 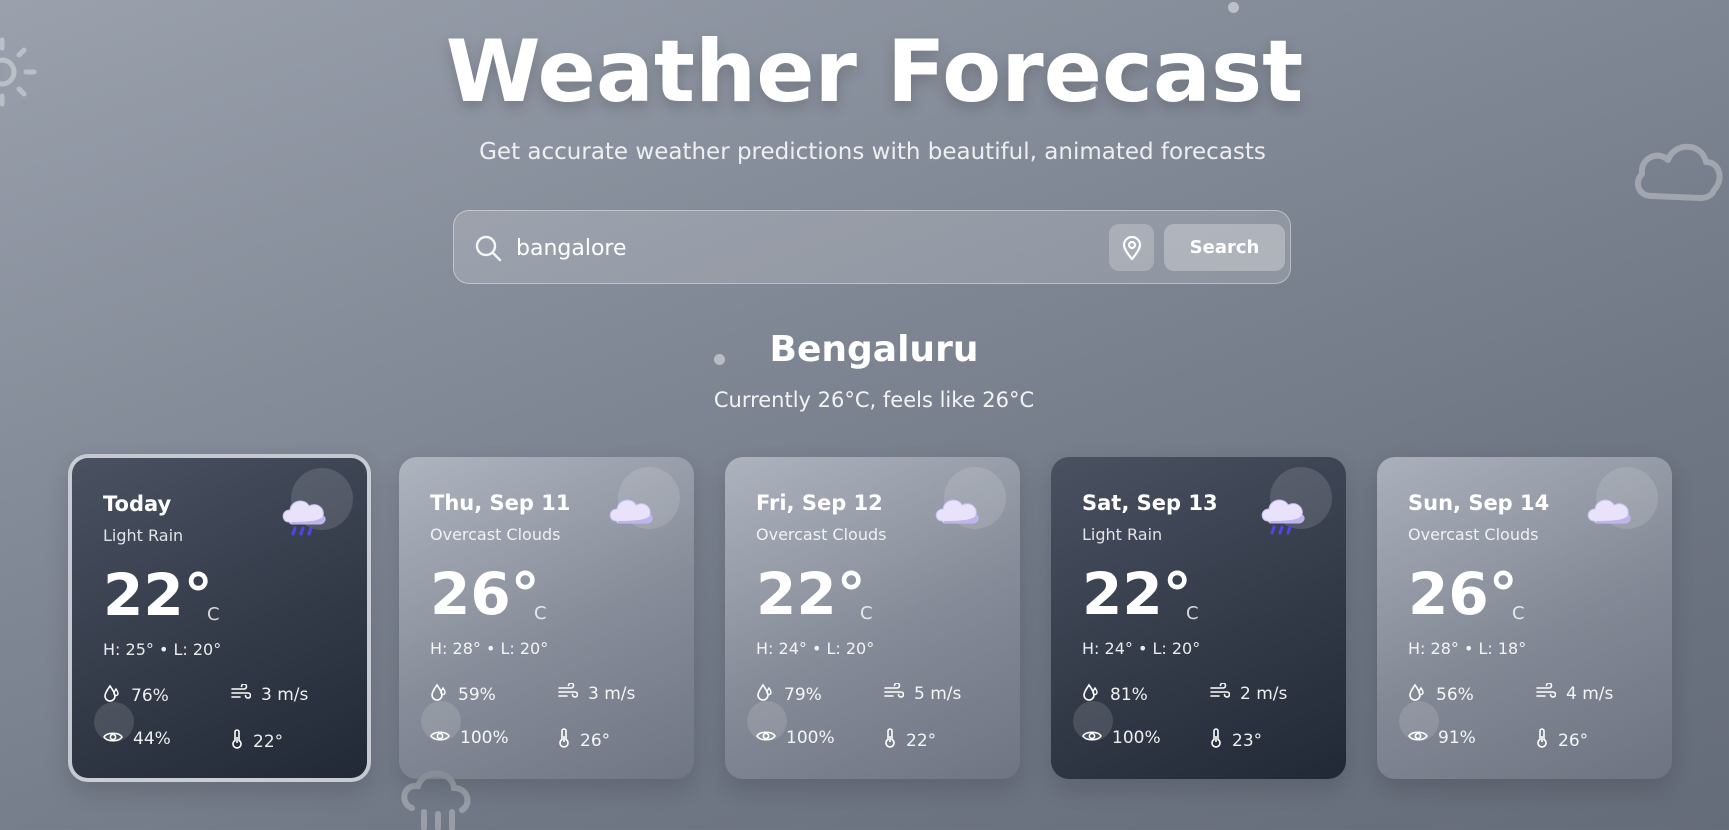 I want to click on location-button, so click(x=1131, y=247).